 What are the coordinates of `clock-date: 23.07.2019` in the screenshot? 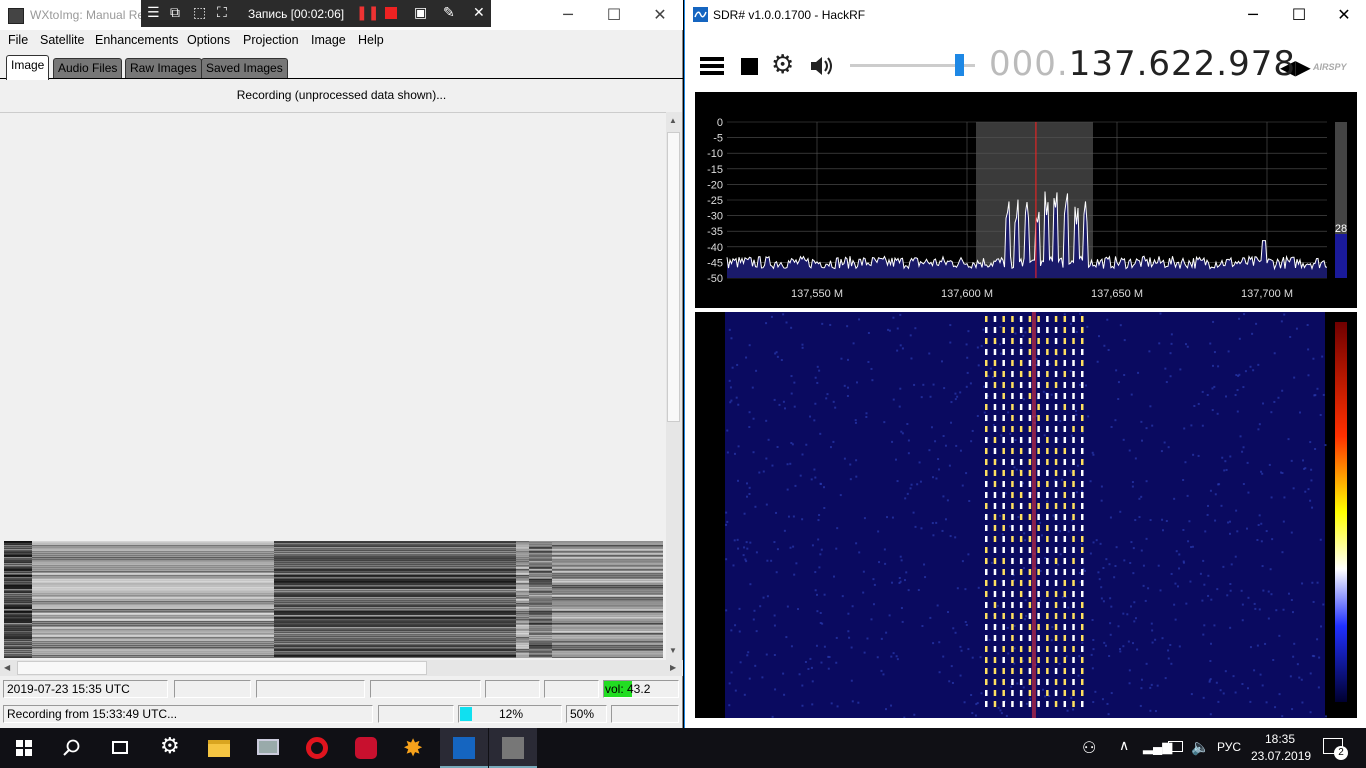 It's located at (1281, 756).